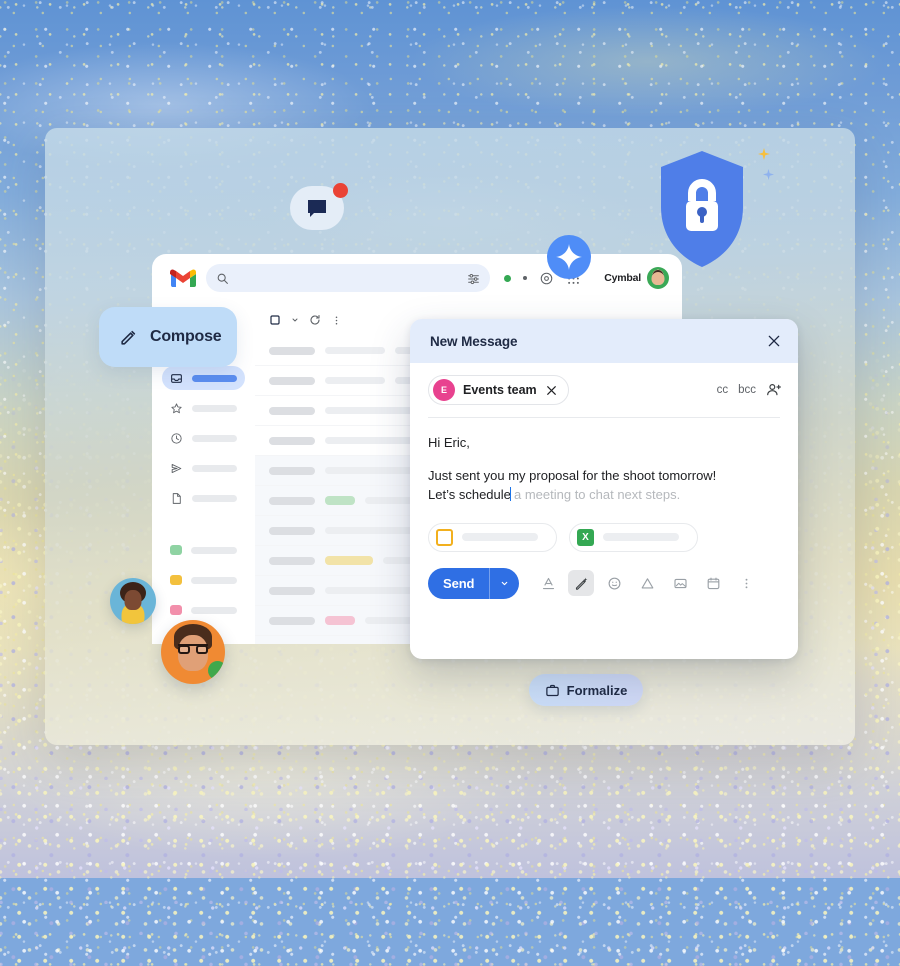 The image size is (900, 966). What do you see at coordinates (186, 336) in the screenshot?
I see `compose-button-label: Compose` at bounding box center [186, 336].